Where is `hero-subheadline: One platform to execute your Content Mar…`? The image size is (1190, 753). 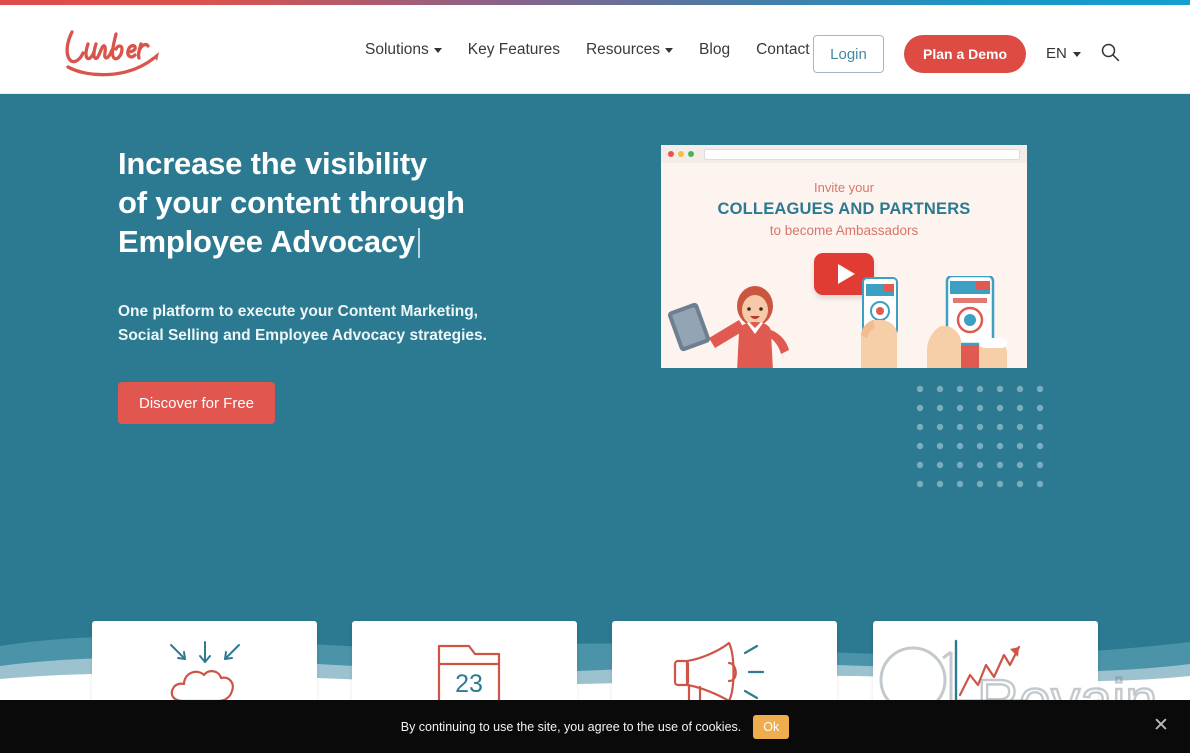
hero-subheadline: One platform to execute your Content Mar… is located at coordinates (378, 324).